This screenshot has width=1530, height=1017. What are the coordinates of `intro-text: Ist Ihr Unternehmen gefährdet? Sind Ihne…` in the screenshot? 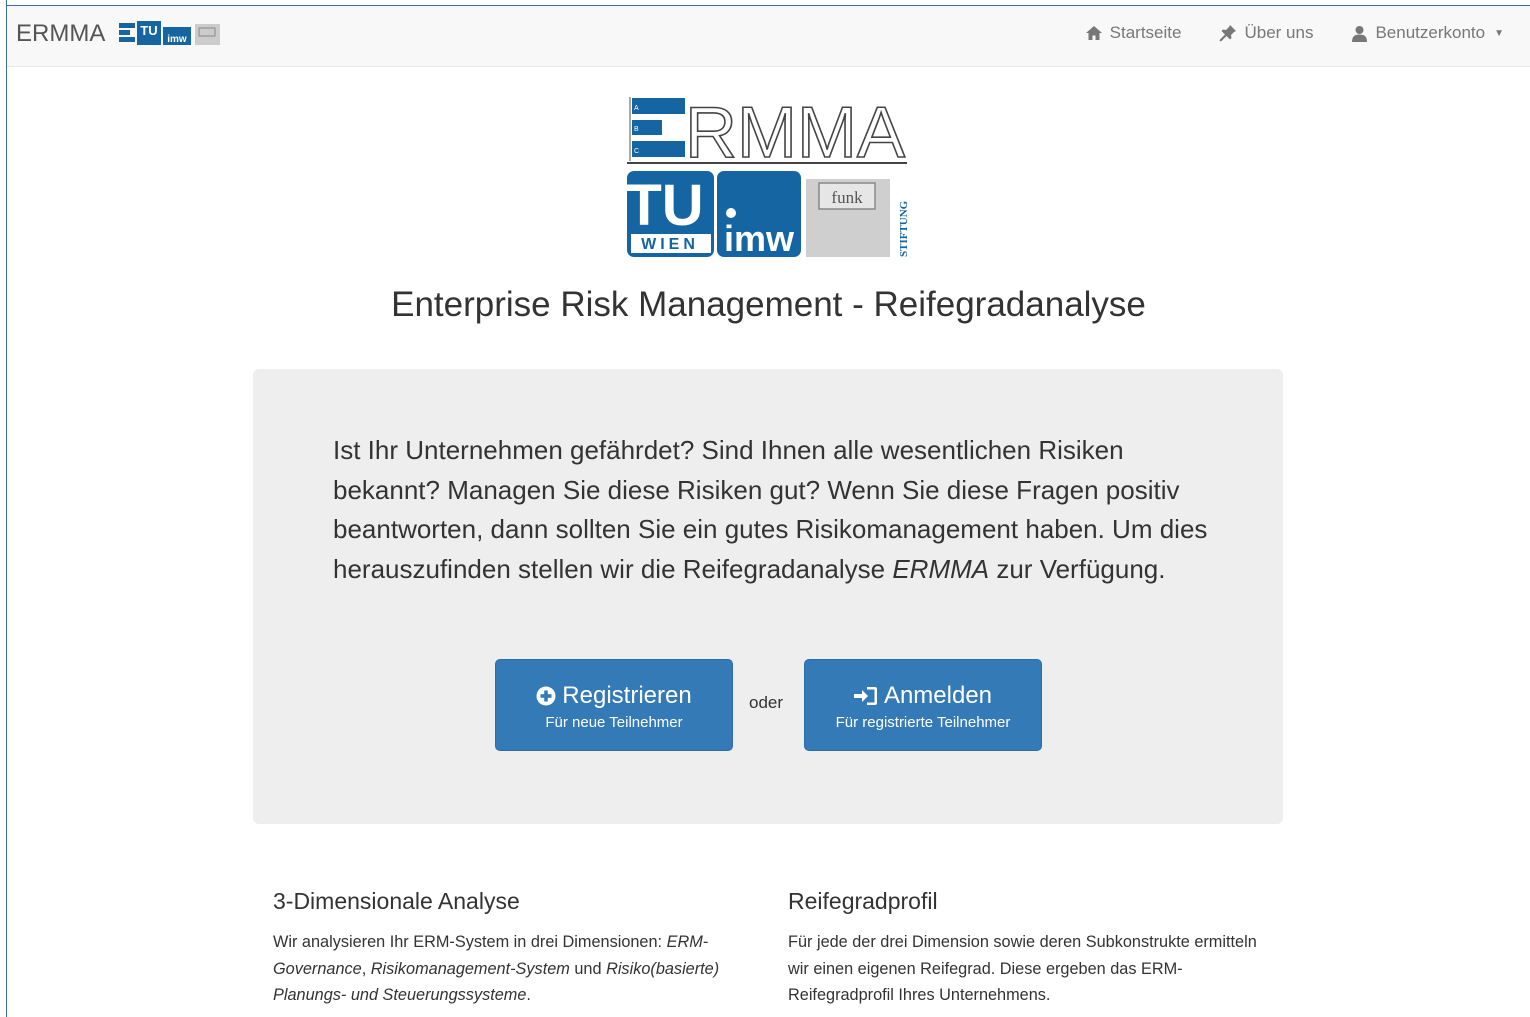 It's located at (770, 509).